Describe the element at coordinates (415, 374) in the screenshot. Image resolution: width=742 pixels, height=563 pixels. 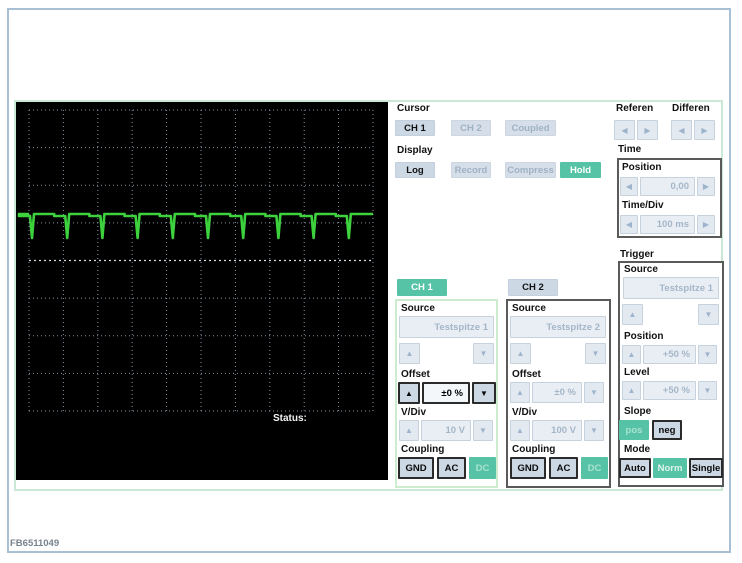
I see `ch1-offset-label: Offset` at that location.